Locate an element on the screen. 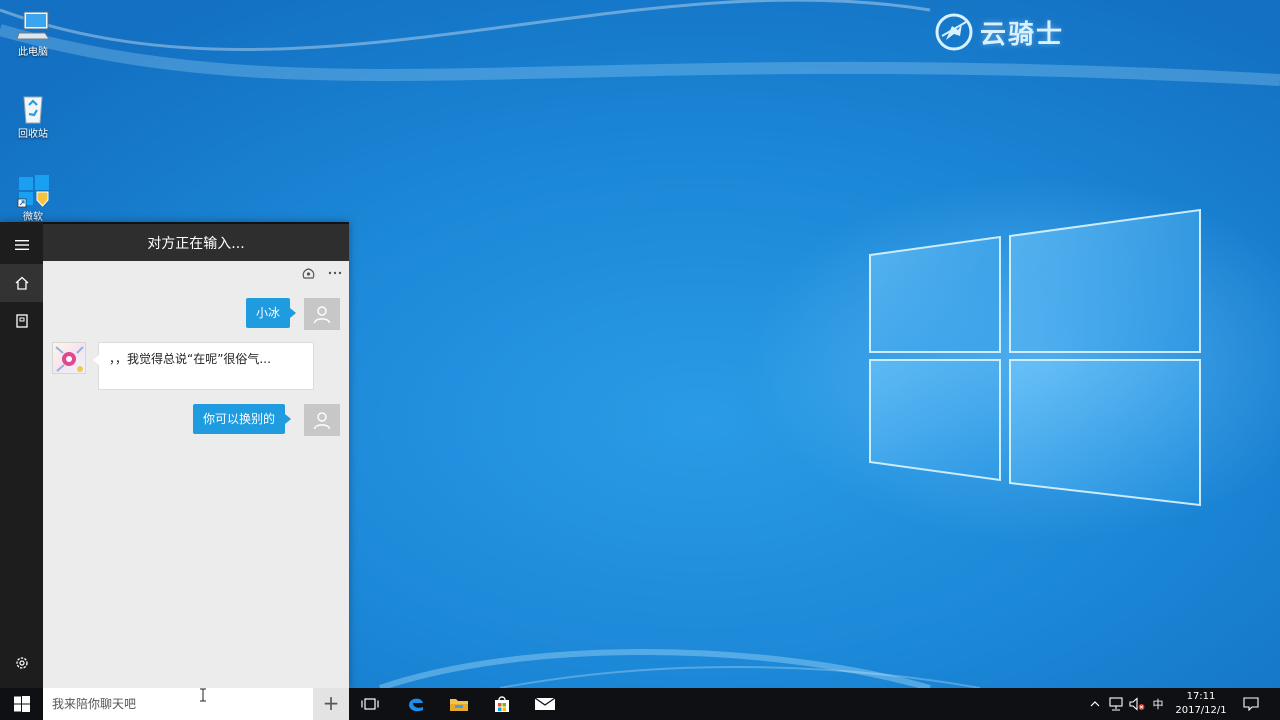  xiaobing-avatar-icon is located at coordinates (69, 359).